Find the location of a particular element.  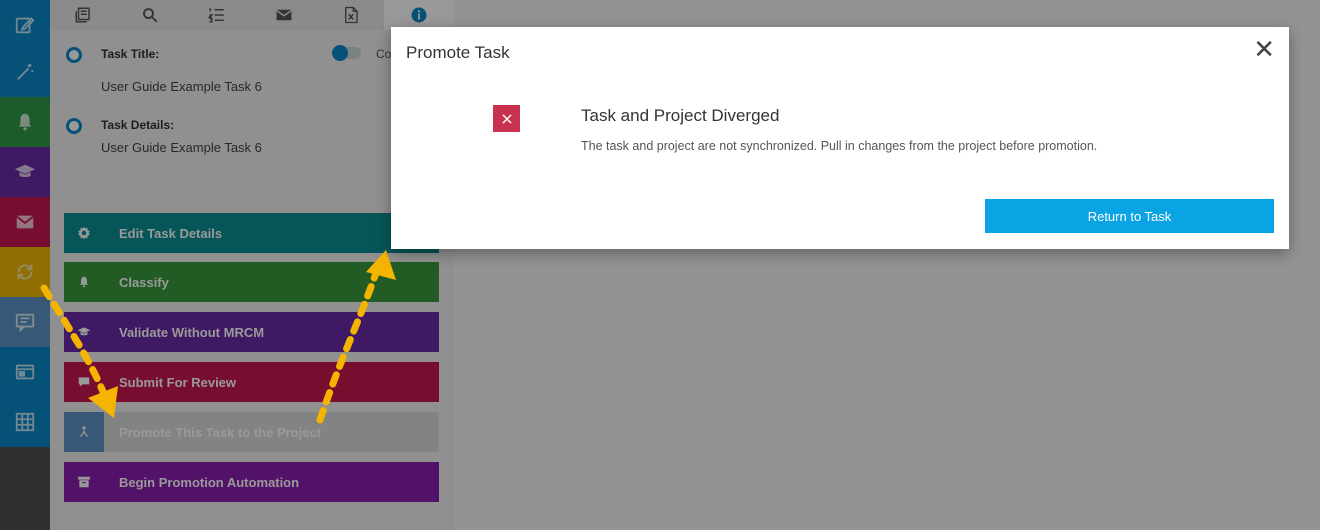

error-x-icon is located at coordinates (506, 118).